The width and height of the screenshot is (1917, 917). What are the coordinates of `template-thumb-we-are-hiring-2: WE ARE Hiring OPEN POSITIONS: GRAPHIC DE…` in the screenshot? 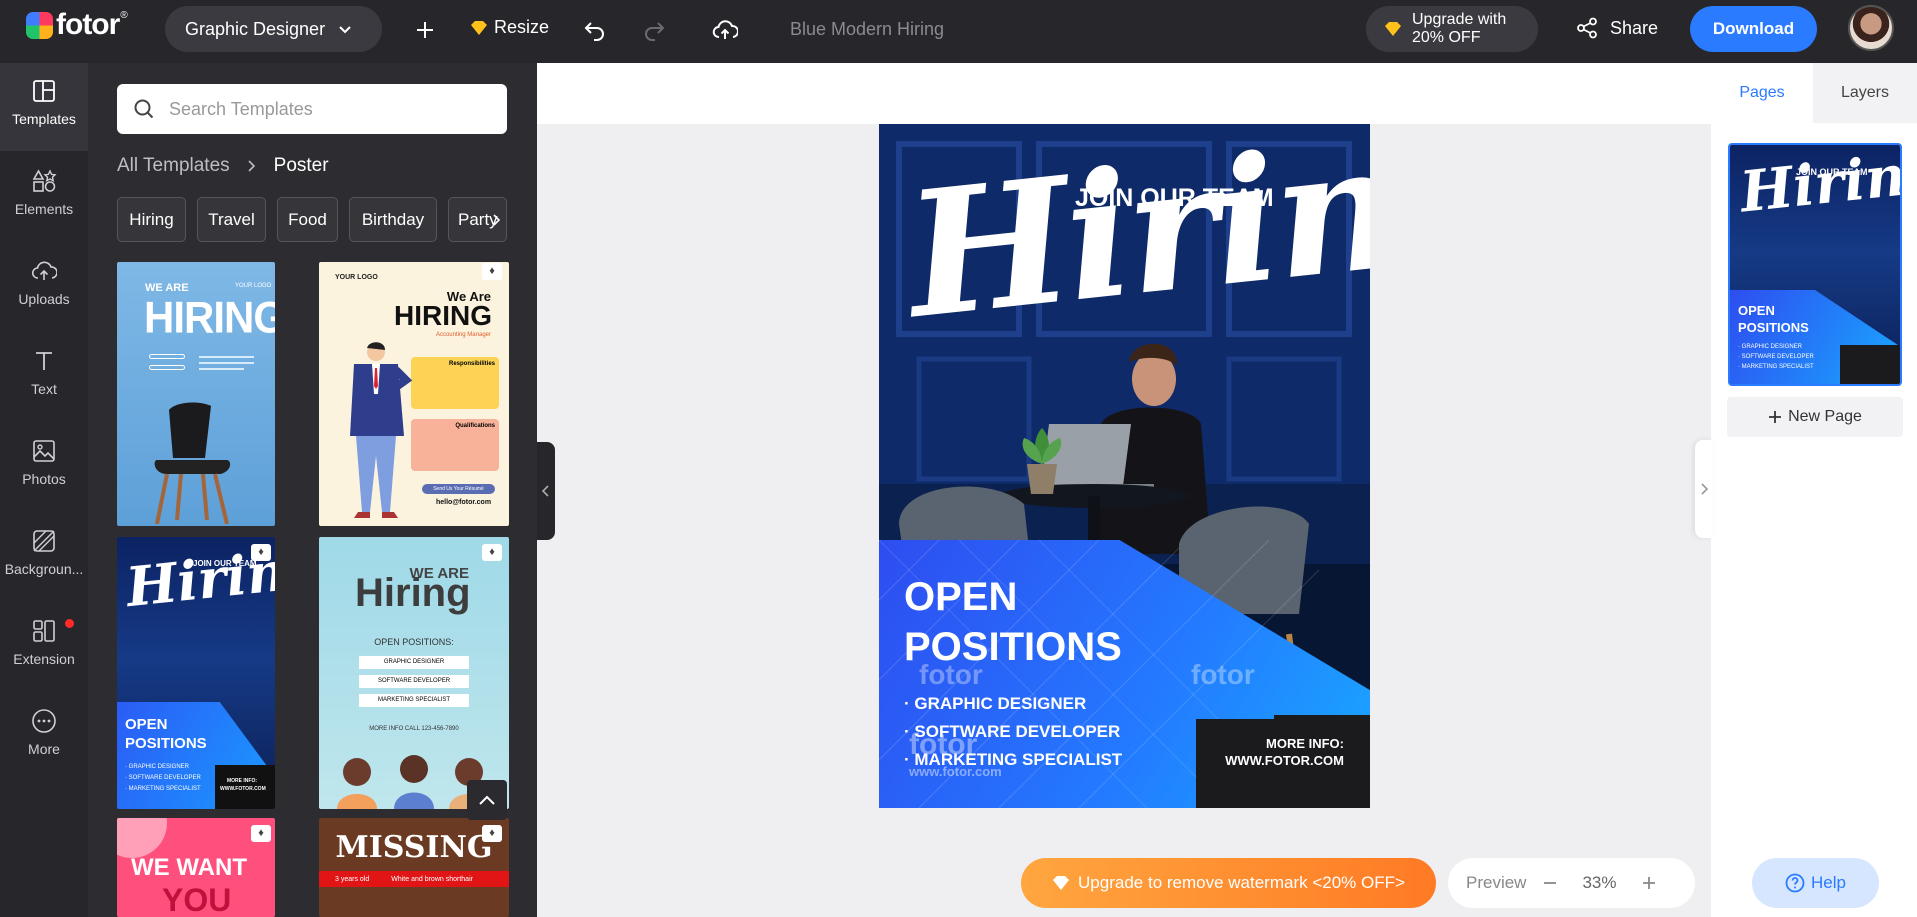 It's located at (414, 673).